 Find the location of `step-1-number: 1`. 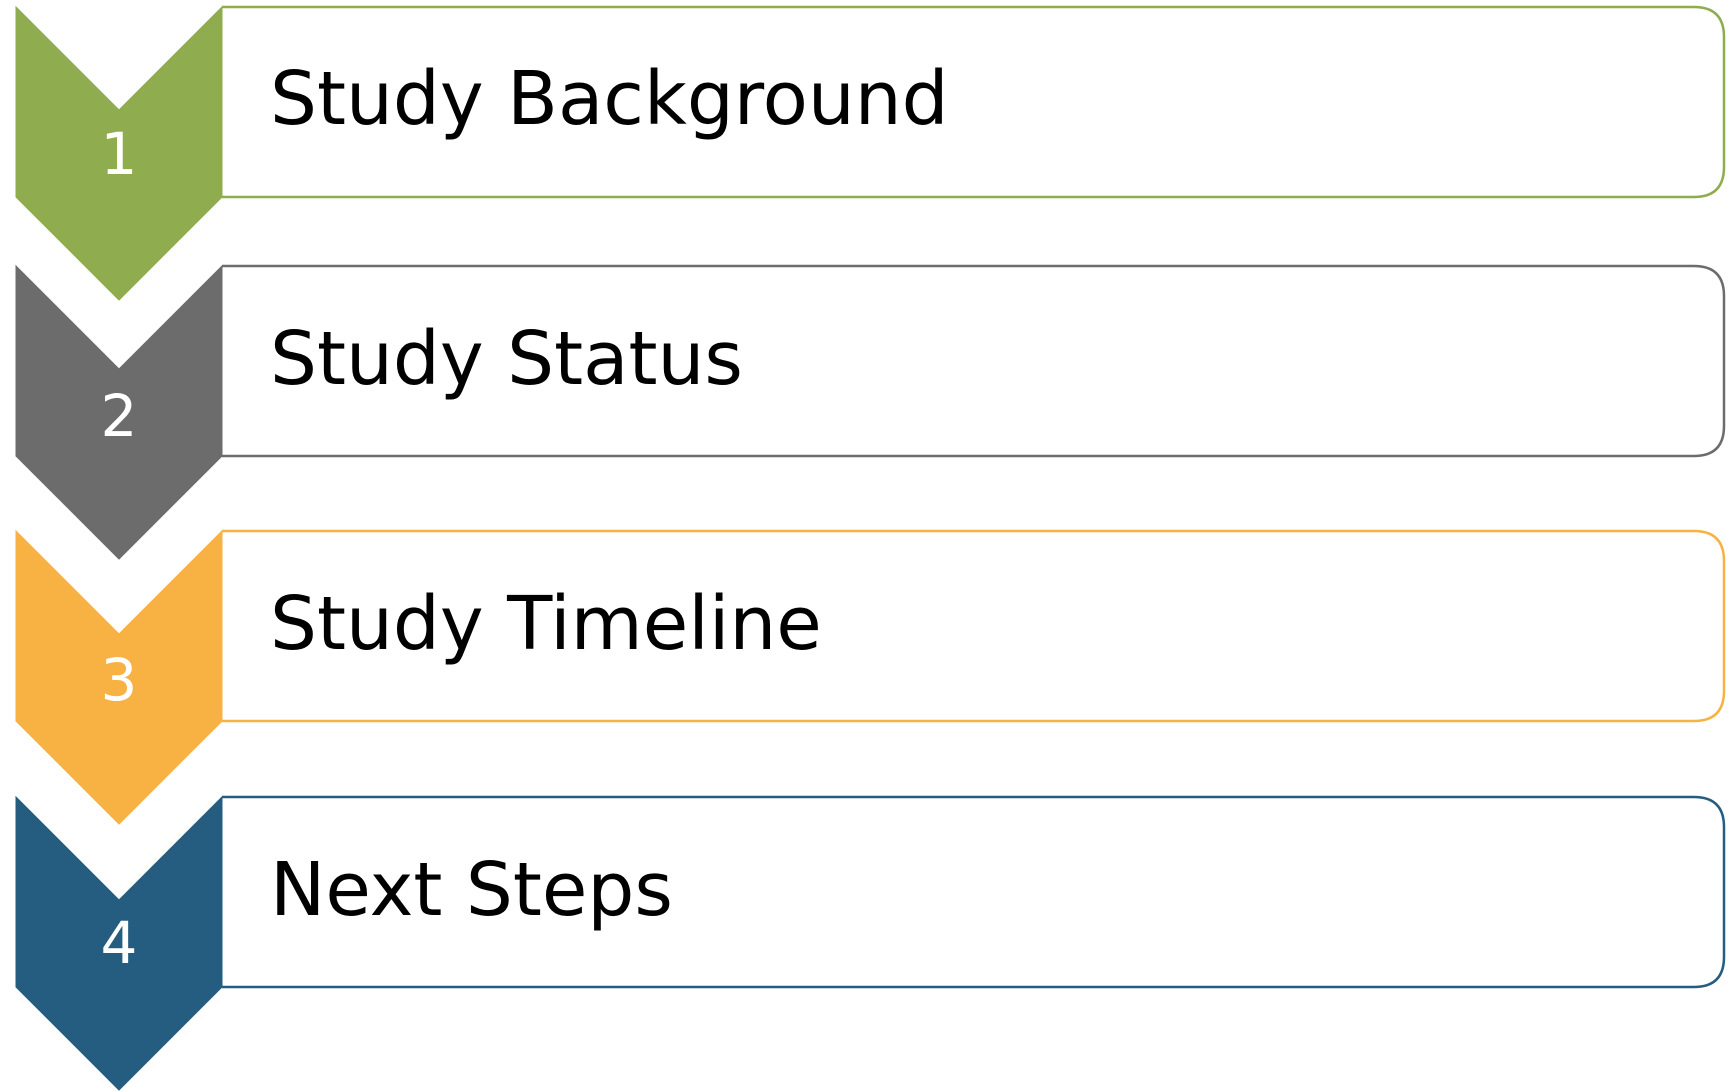

step-1-number: 1 is located at coordinates (119, 154).